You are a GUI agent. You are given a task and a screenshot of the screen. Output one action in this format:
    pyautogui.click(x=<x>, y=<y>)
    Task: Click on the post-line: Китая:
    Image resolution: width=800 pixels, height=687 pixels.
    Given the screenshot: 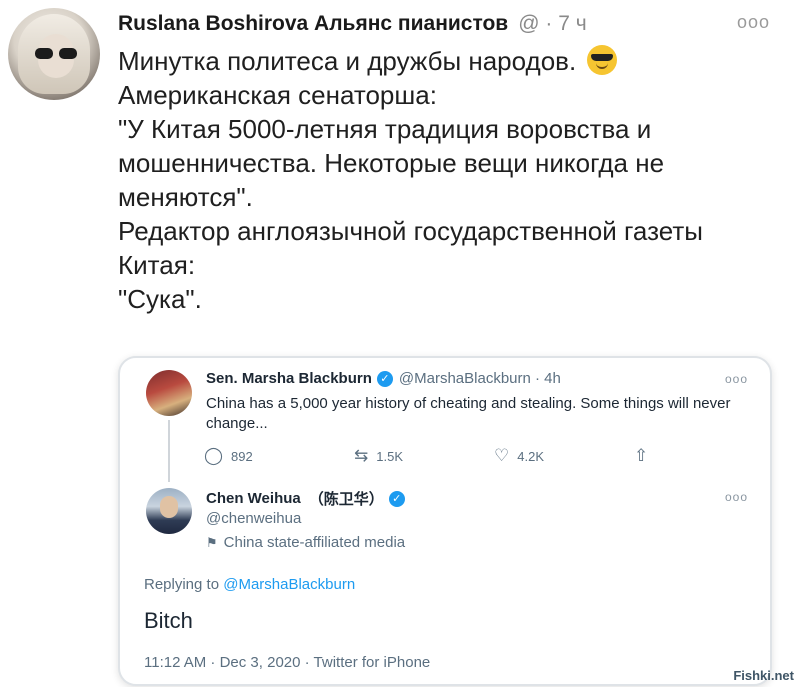 What is the action you would take?
    pyautogui.click(x=157, y=265)
    